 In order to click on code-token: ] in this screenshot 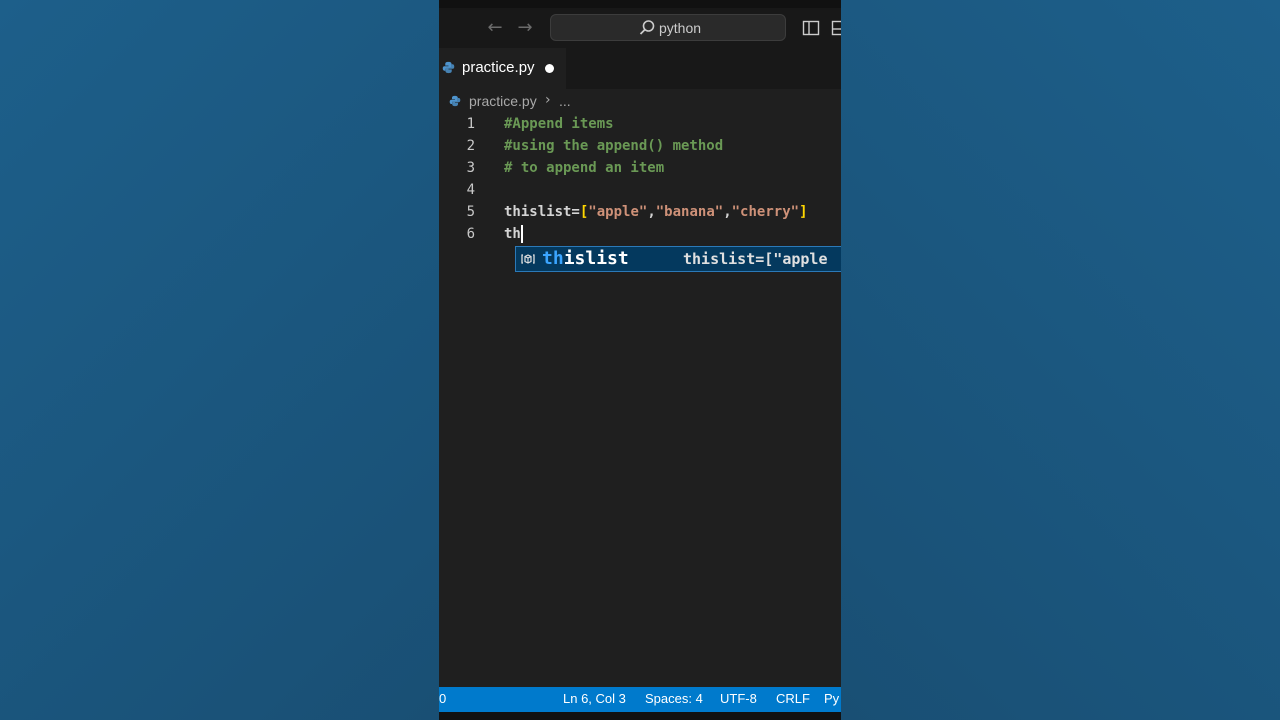, I will do `click(803, 212)`.